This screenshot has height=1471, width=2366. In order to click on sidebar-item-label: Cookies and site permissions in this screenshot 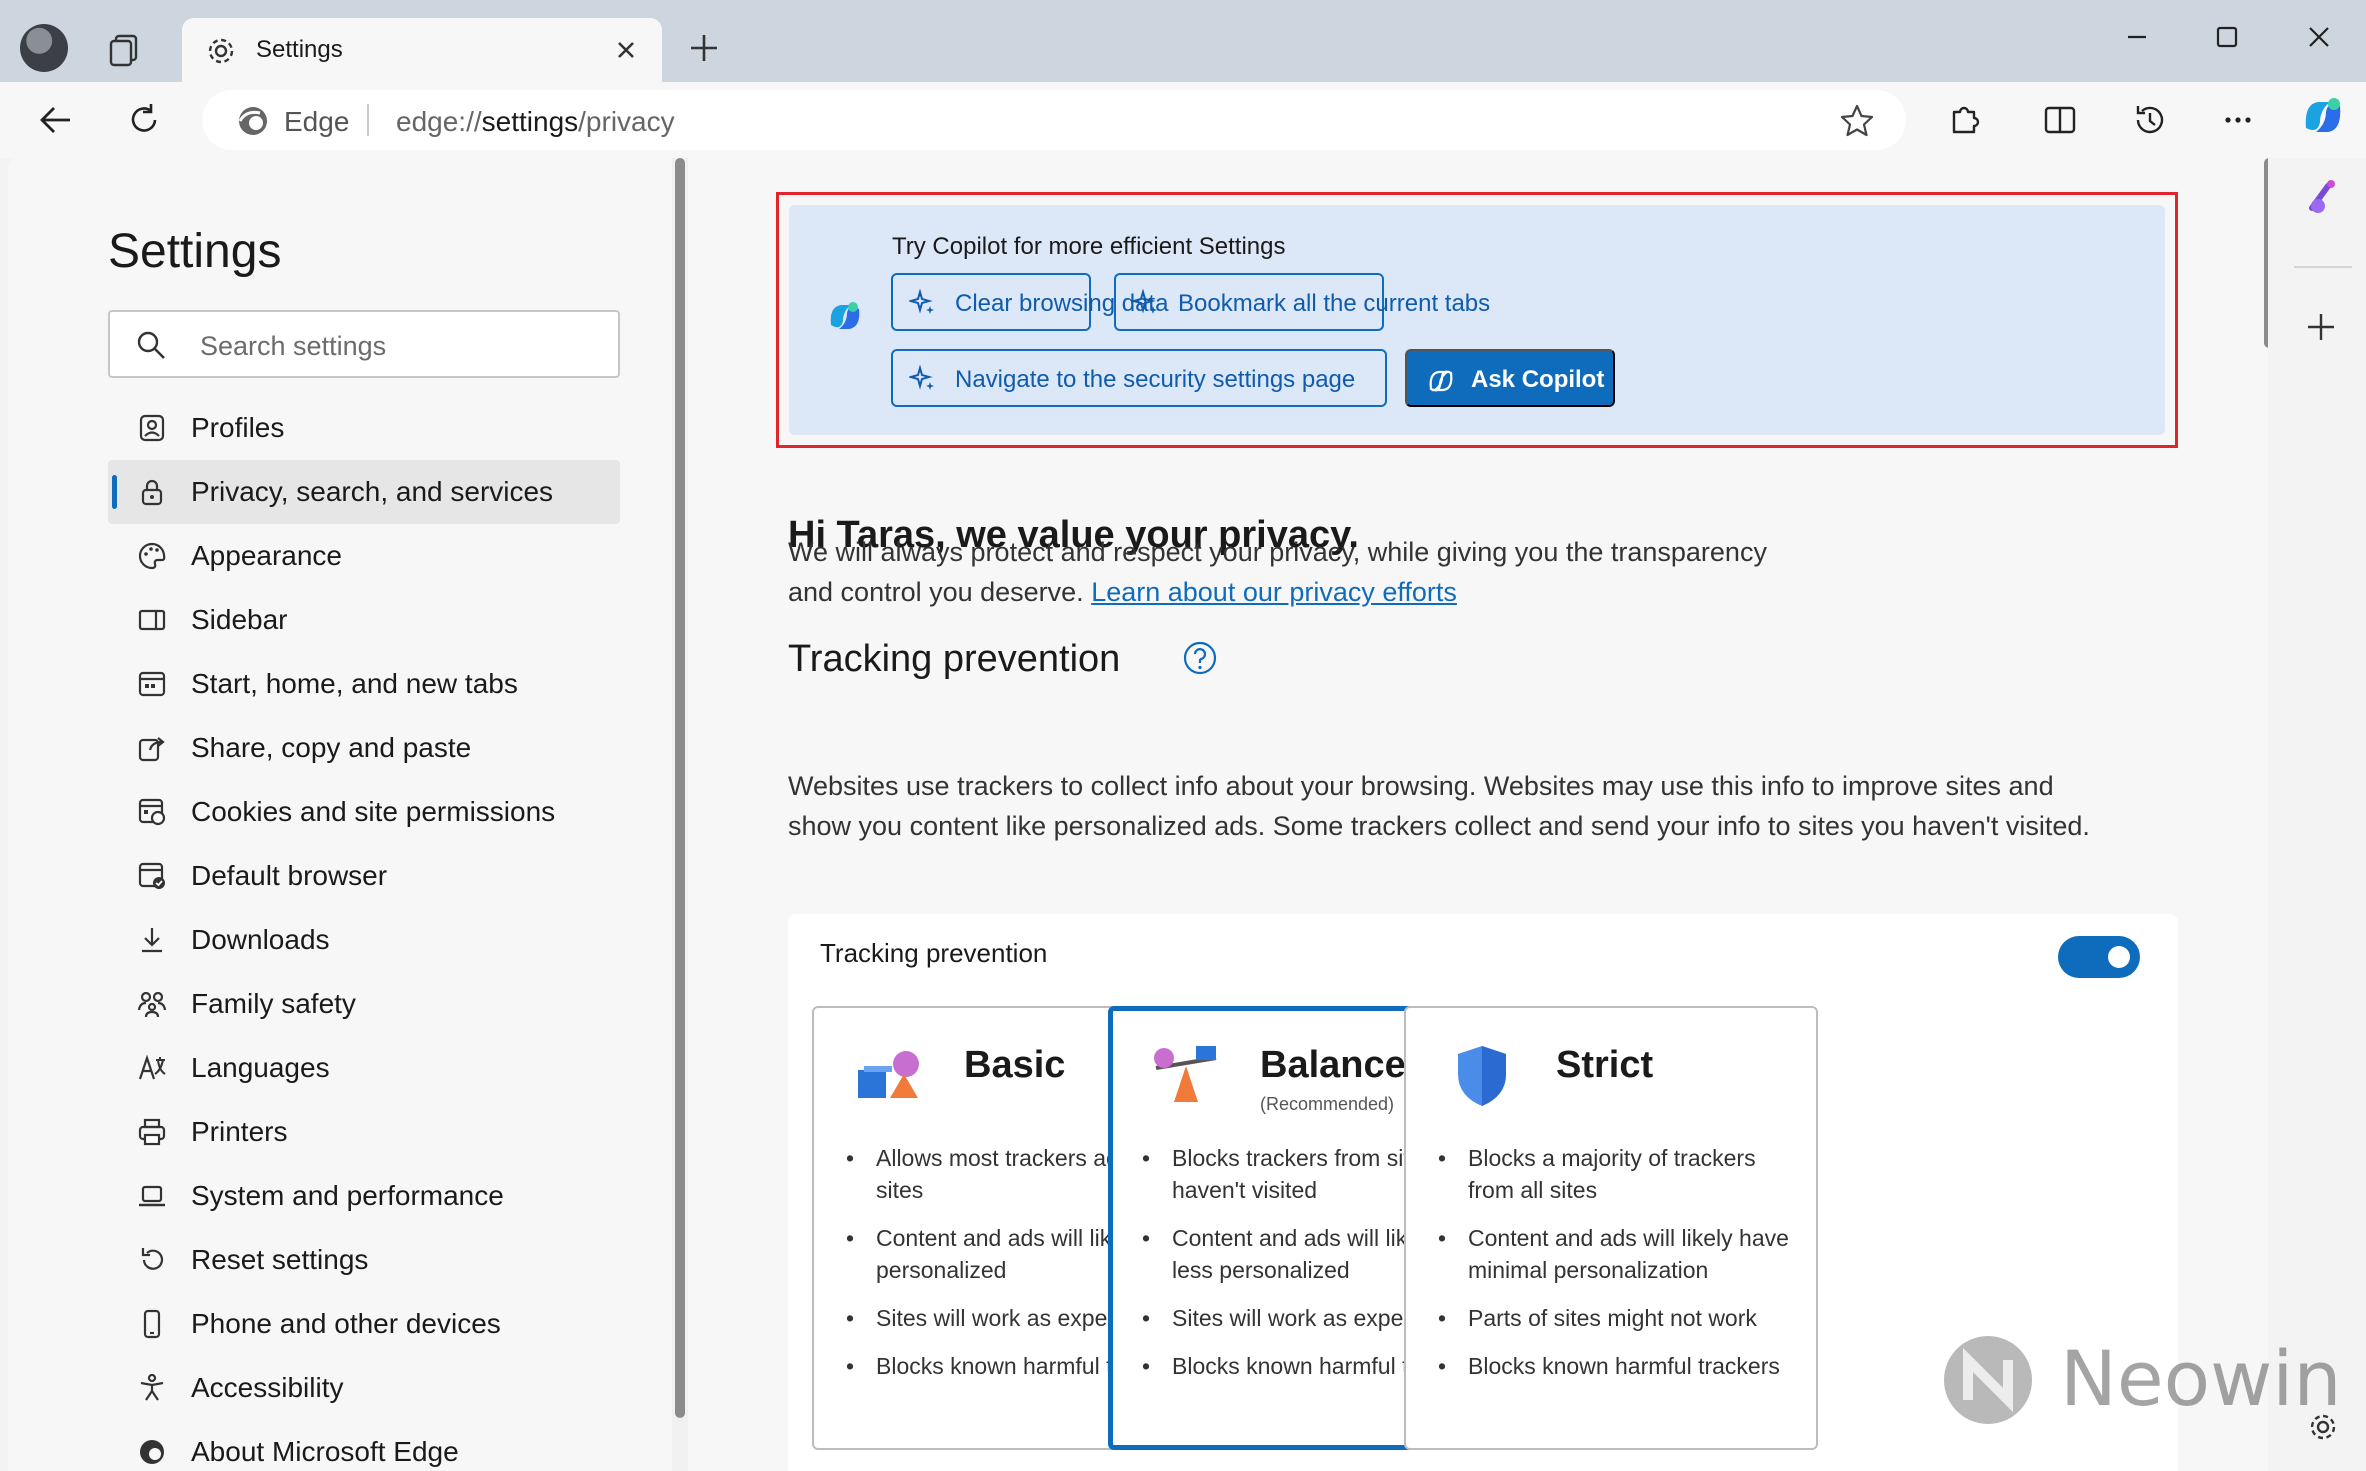, I will do `click(373, 811)`.